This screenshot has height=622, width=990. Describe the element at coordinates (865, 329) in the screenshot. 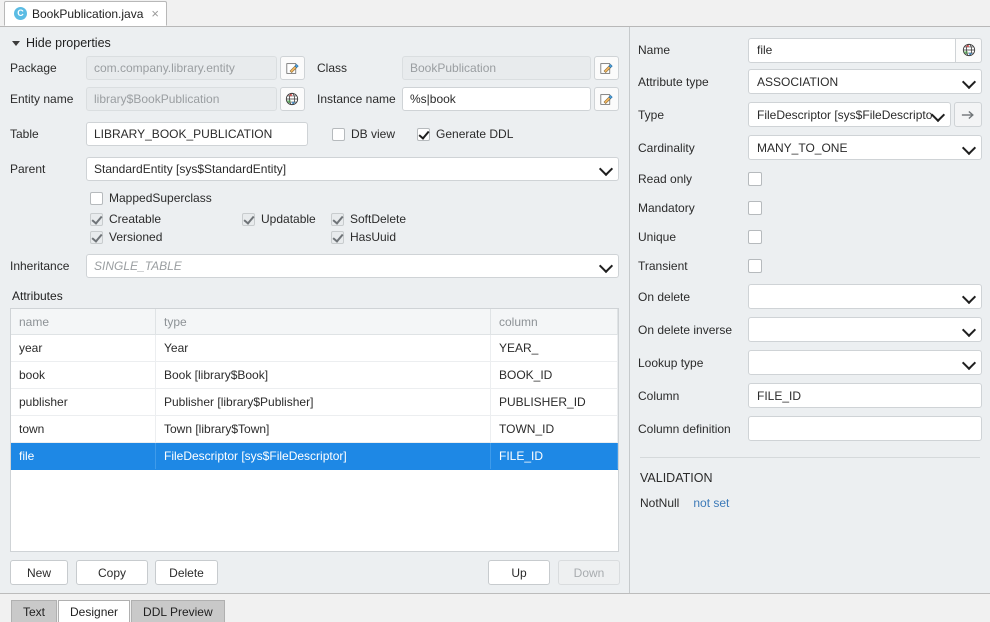

I see `on-delete-inverse-combo` at that location.